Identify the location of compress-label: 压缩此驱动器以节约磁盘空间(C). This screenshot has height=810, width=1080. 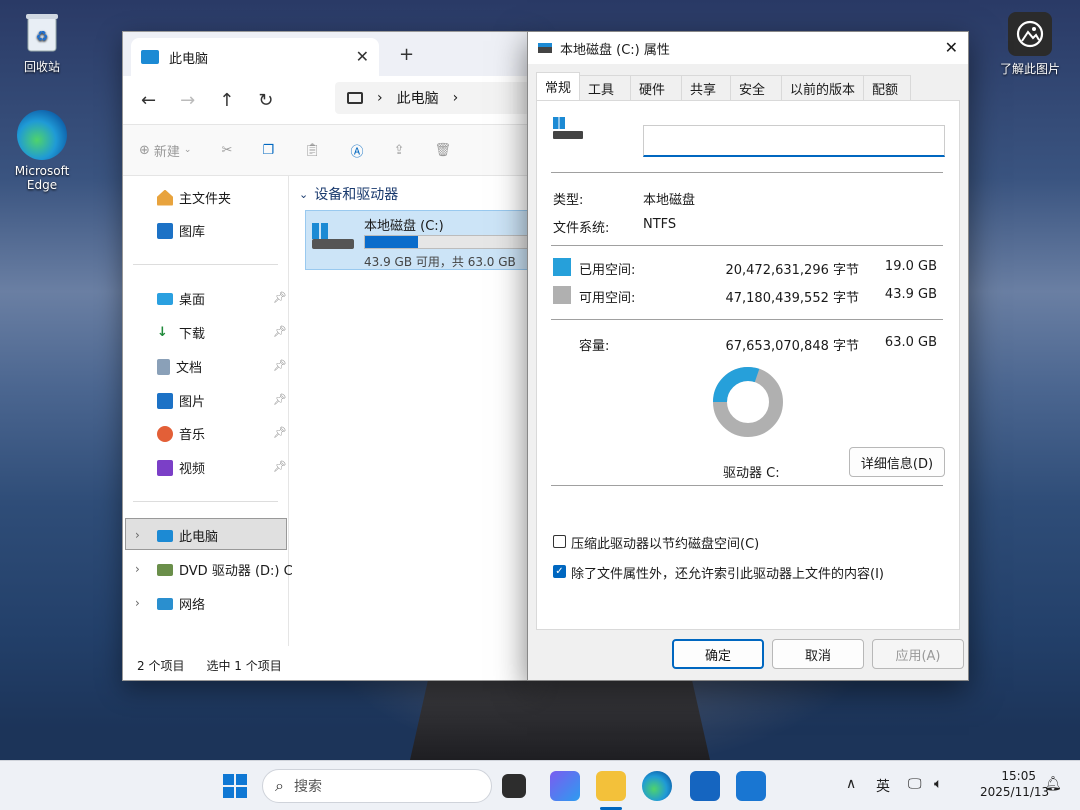
(665, 542).